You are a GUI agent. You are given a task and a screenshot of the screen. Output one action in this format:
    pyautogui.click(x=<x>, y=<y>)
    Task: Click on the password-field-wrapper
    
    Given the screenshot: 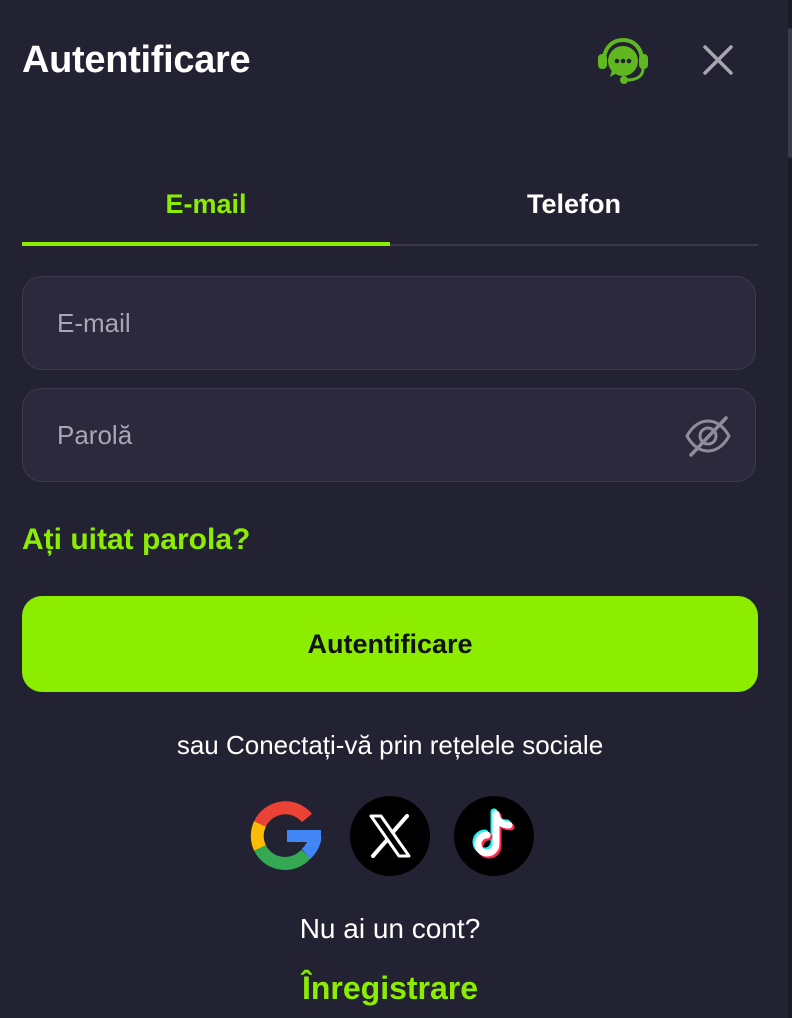 What is the action you would take?
    pyautogui.click(x=389, y=435)
    